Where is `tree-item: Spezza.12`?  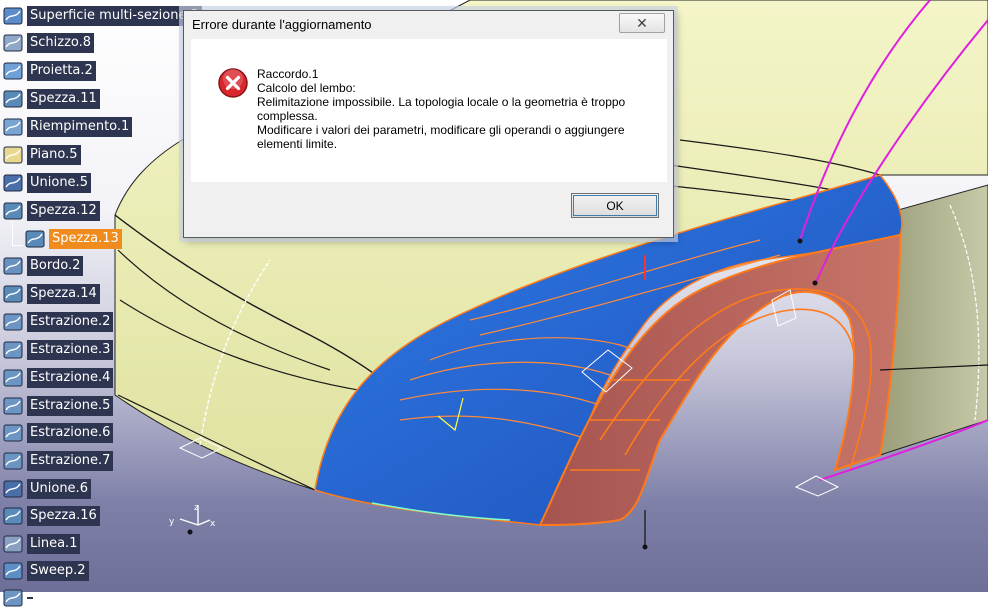
tree-item: Spezza.12 is located at coordinates (51, 211).